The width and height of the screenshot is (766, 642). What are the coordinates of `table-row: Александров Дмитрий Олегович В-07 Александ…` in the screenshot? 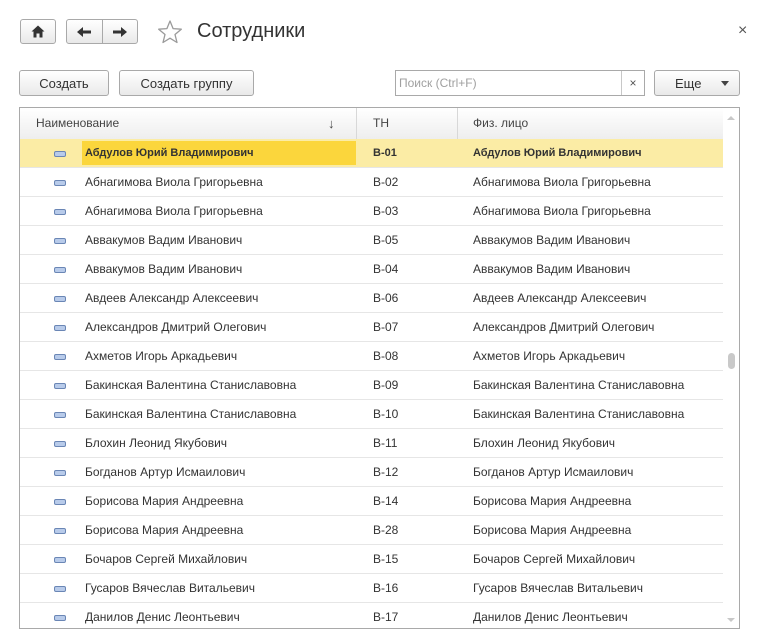 It's located at (371, 327).